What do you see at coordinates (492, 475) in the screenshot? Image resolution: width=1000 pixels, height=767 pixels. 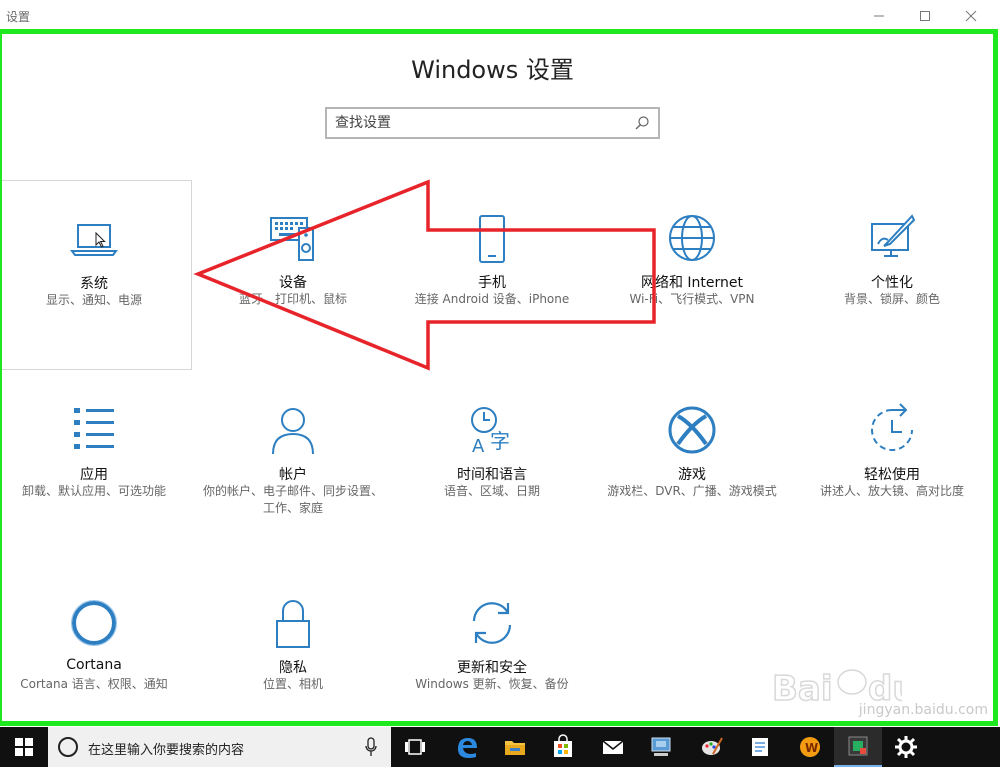 I see `tile-name: 时间和语言` at bounding box center [492, 475].